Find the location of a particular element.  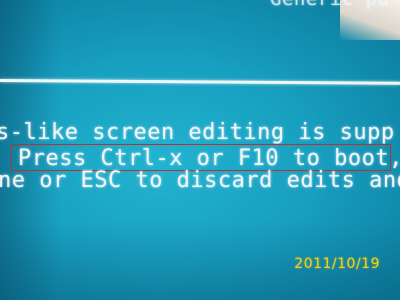

screen-top-text: Generic pa is located at coordinates (329, 5).